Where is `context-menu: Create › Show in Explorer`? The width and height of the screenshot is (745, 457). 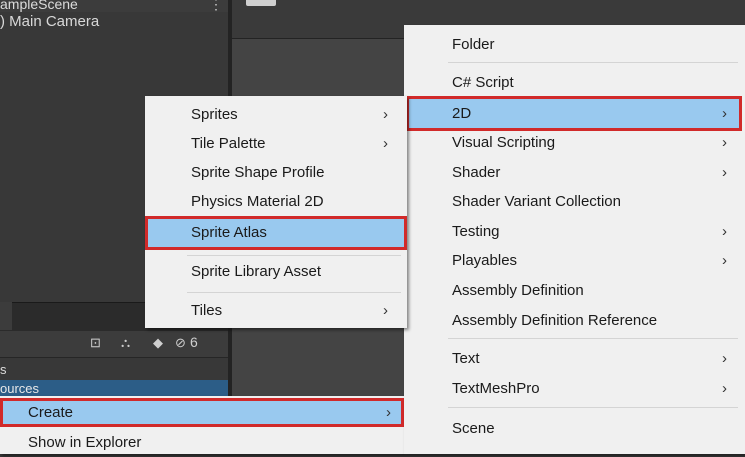
context-menu: Create › Show in Explorer is located at coordinates (202, 425).